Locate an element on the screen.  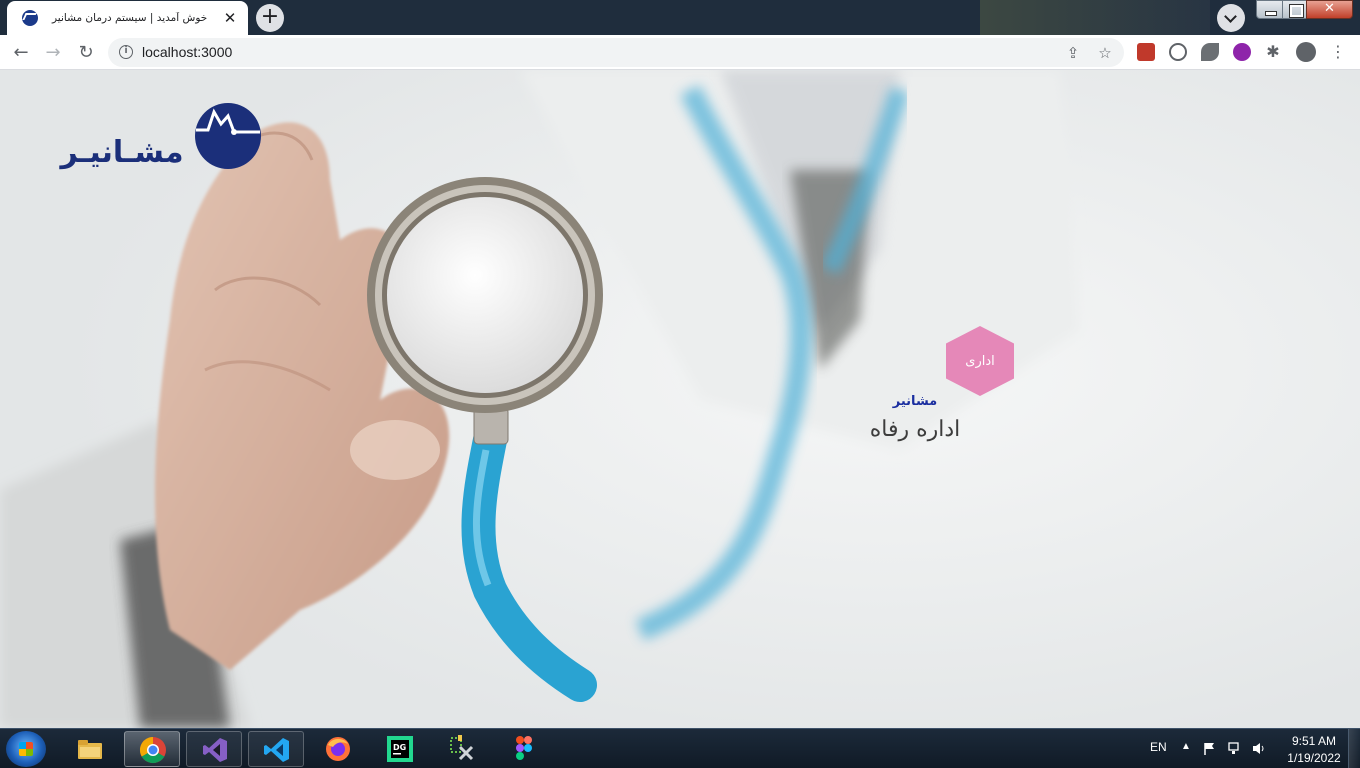
vscode-icon is located at coordinates (276, 750).